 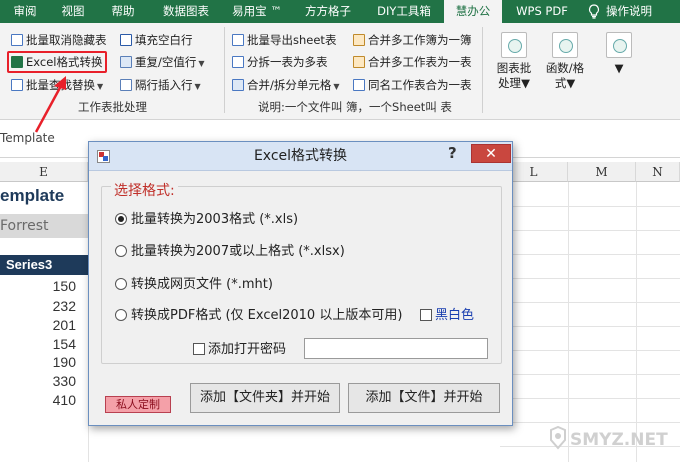 What do you see at coordinates (38, 306) in the screenshot?
I see `value-cell: 232` at bounding box center [38, 306].